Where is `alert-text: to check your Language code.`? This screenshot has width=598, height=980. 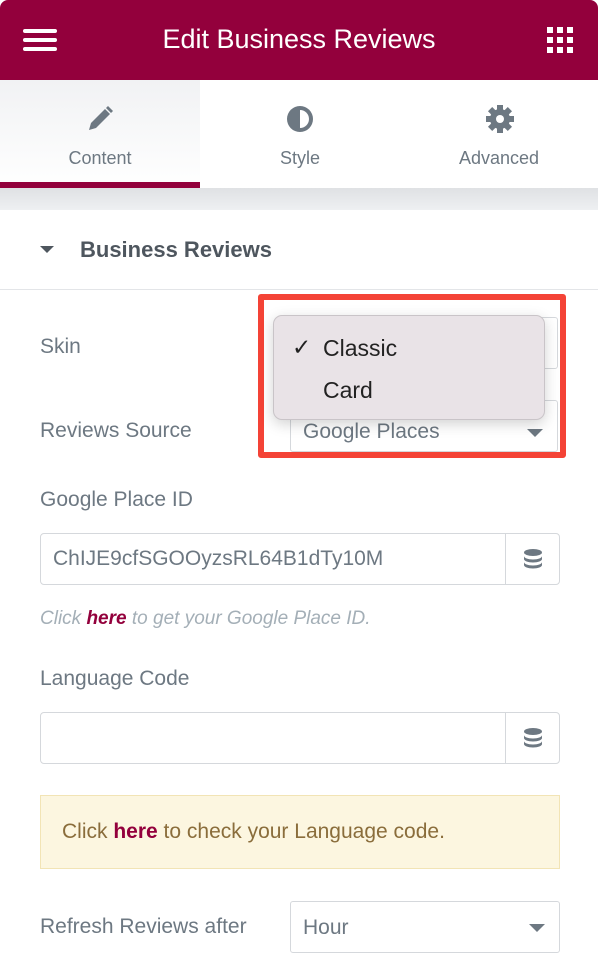 alert-text: to check your Language code. is located at coordinates (301, 831).